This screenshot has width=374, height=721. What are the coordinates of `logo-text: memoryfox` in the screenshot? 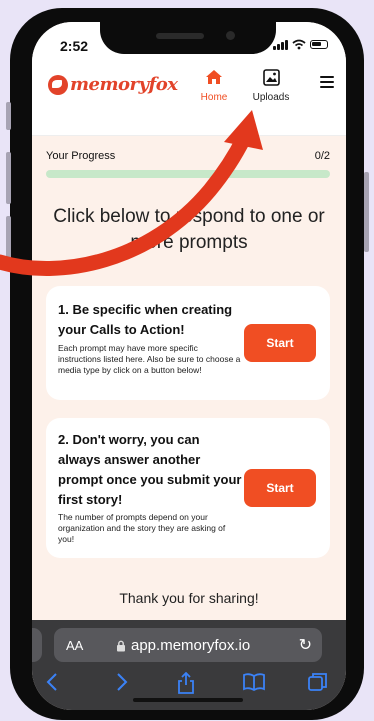 It's located at (124, 84).